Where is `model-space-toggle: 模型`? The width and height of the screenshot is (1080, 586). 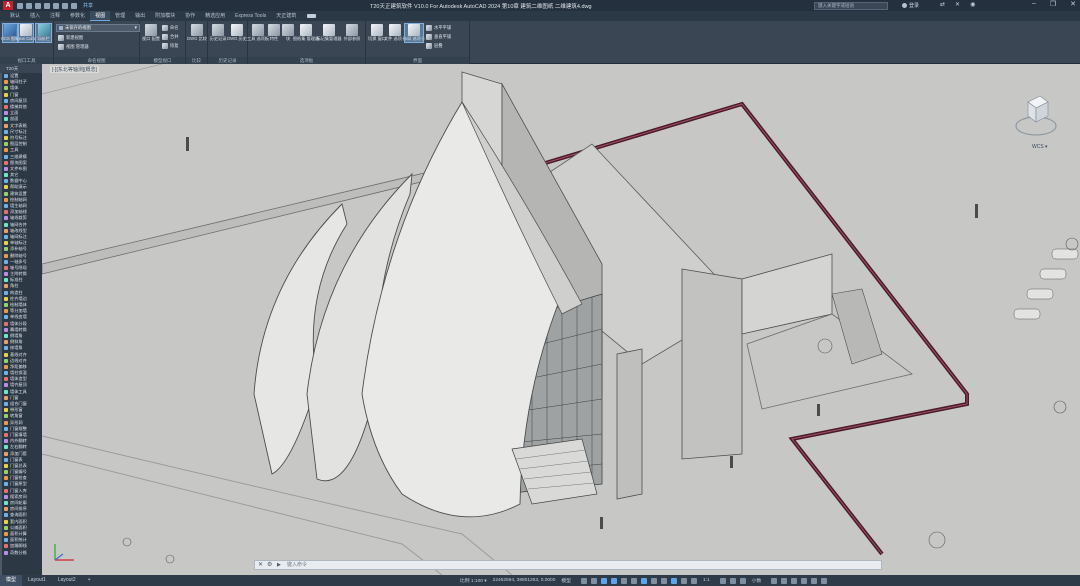
model-space-toggle: 模型 is located at coordinates (566, 580).